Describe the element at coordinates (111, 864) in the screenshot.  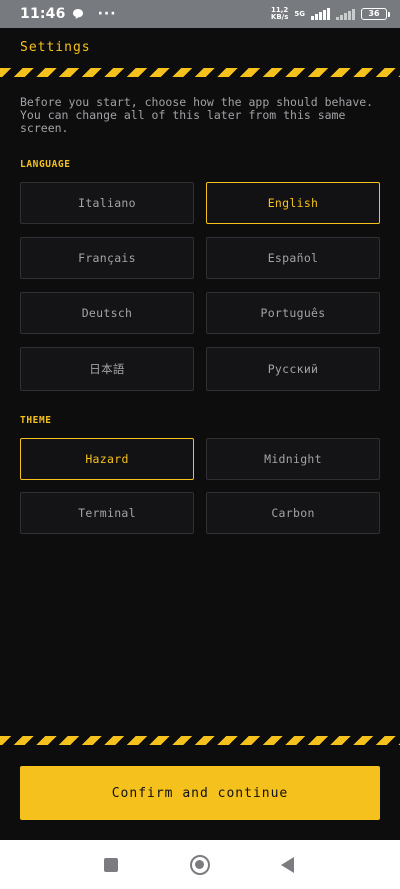
I see `square-icon` at that location.